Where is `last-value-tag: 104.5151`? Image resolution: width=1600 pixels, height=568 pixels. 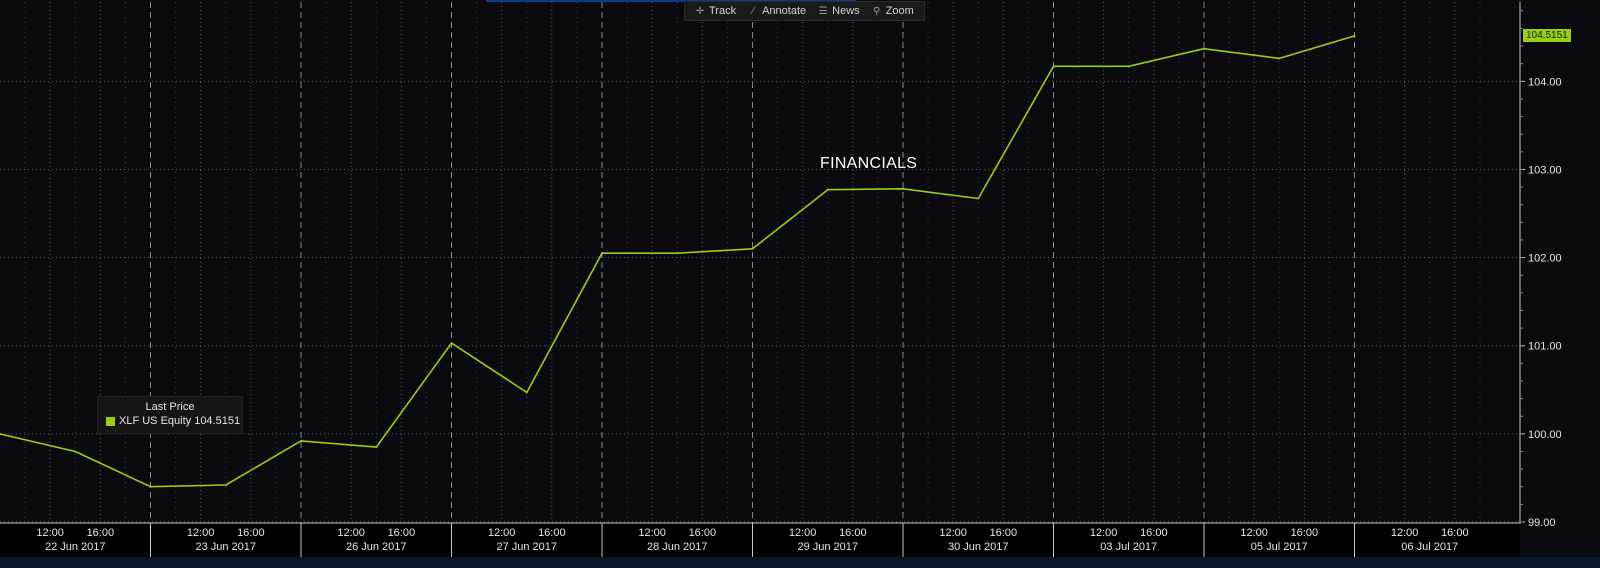 last-value-tag: 104.5151 is located at coordinates (1547, 35).